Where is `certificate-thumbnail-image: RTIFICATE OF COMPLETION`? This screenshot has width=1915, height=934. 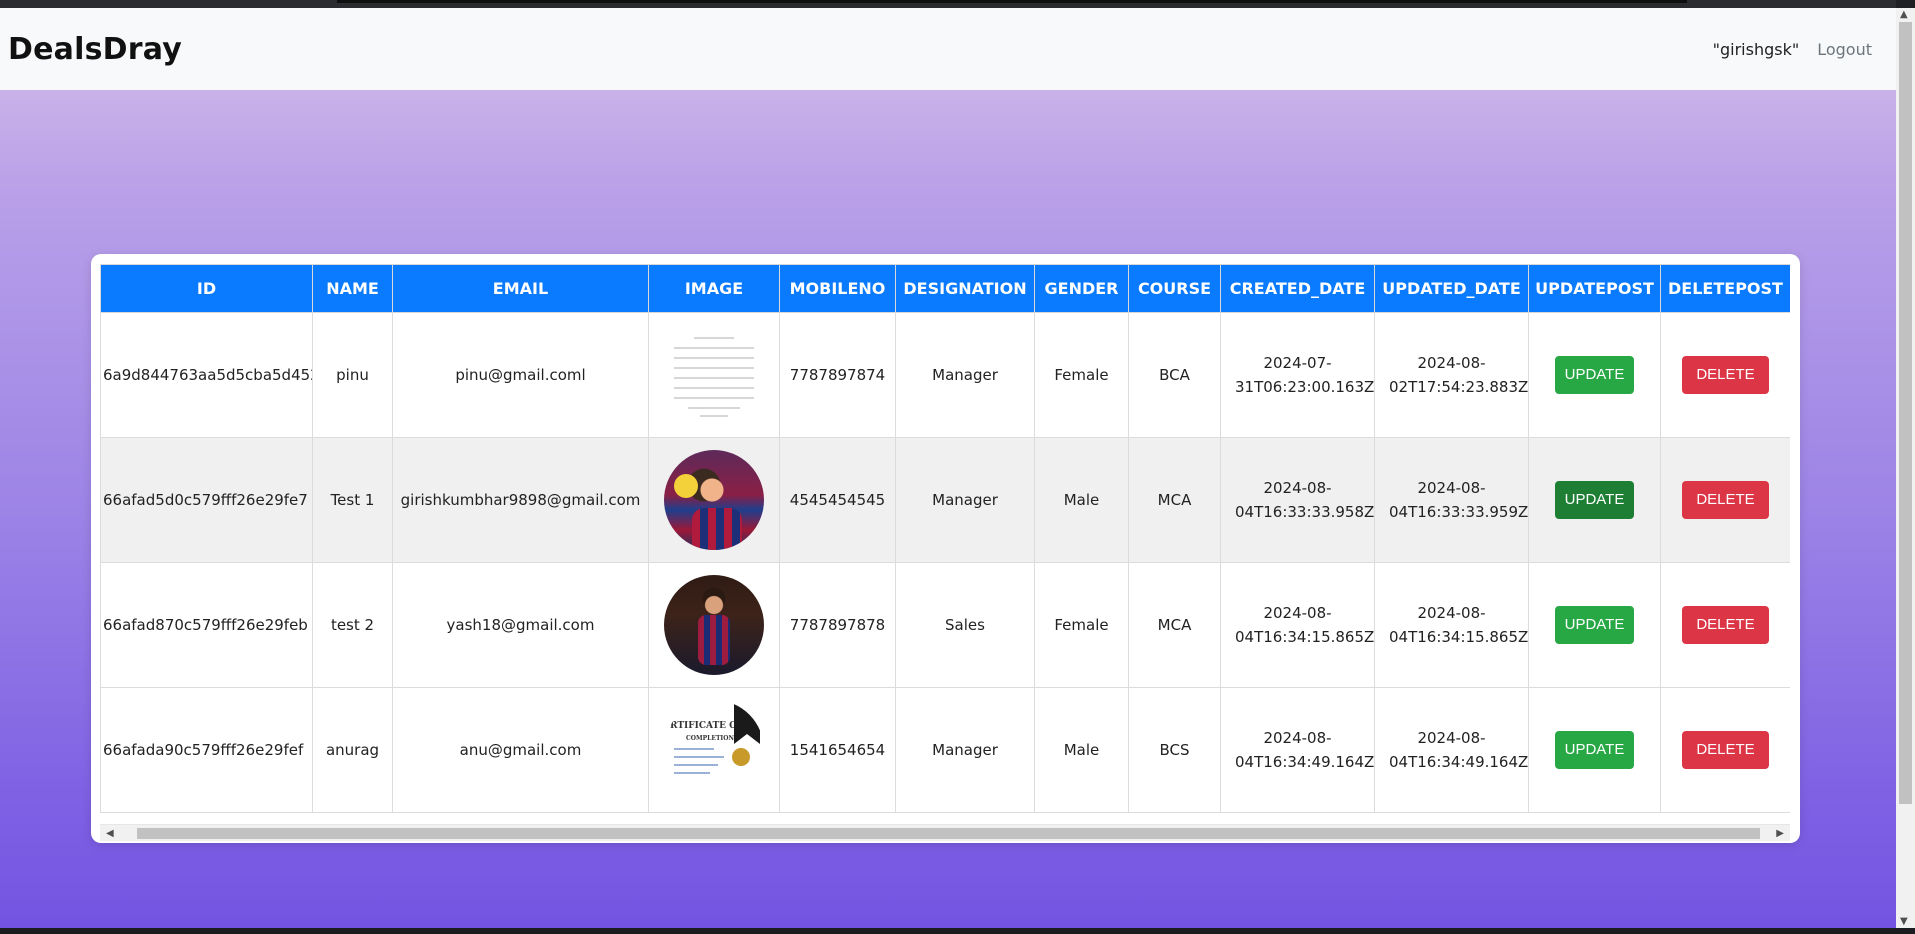
certificate-thumbnail-image: RTIFICATE OF COMPLETION is located at coordinates (714, 750).